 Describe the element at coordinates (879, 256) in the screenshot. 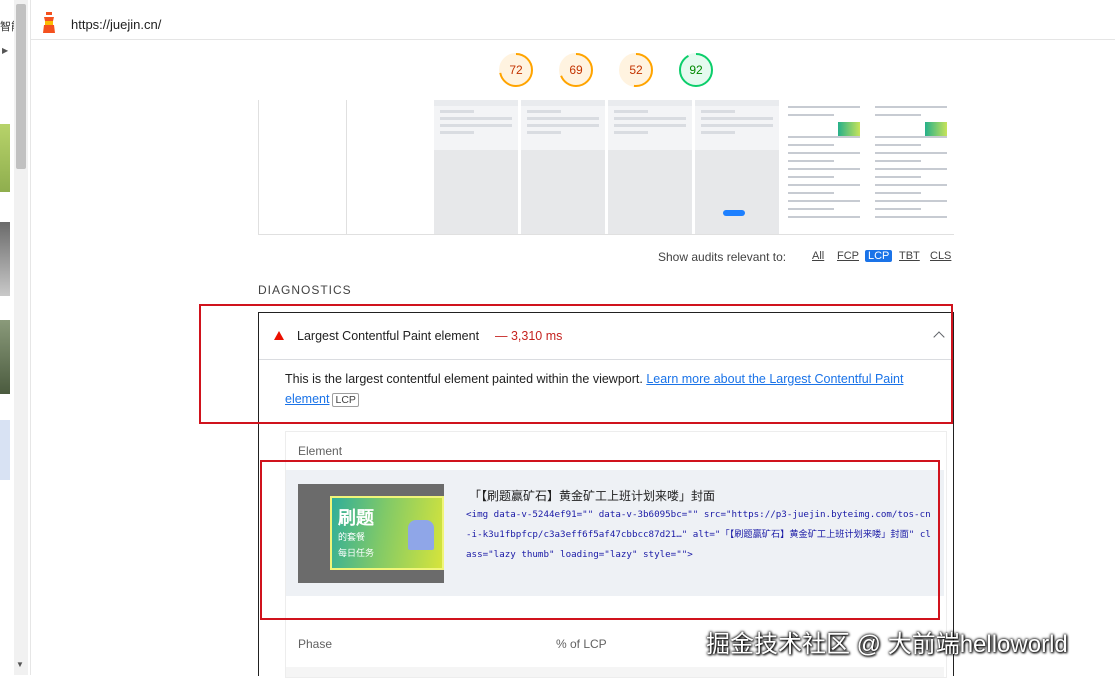

I see `filter-chip-lcp: LCP` at that location.